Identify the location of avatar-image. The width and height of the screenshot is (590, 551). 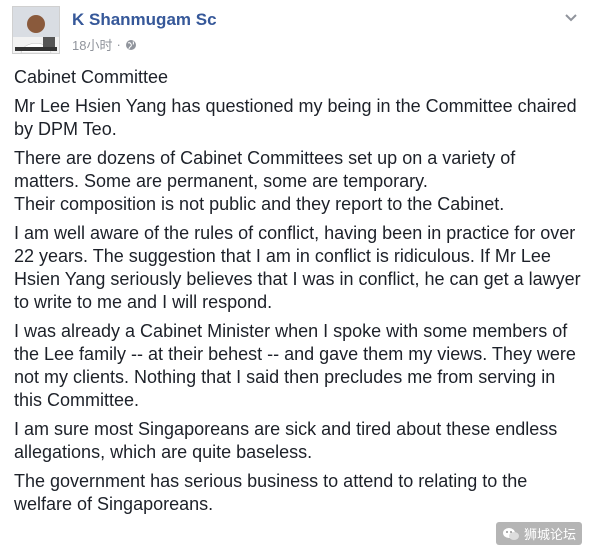
(36, 30).